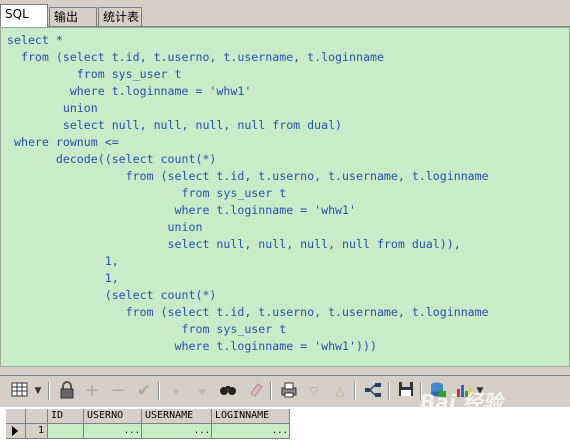 This screenshot has width=570, height=443. What do you see at coordinates (406, 391) in the screenshot?
I see `save-icon` at bounding box center [406, 391].